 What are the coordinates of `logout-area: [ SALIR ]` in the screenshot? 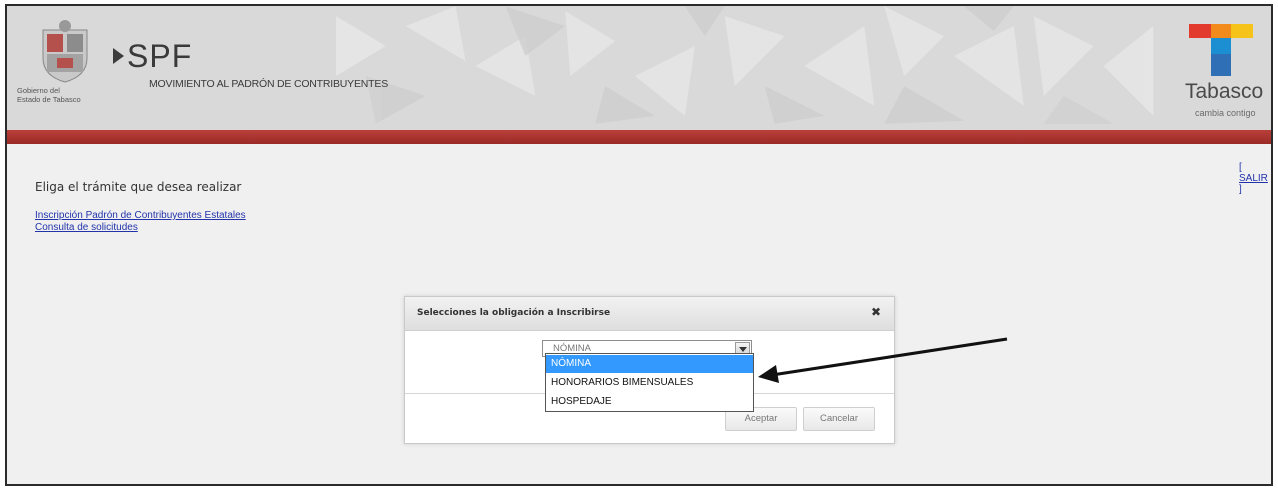 It's located at (1255, 178).